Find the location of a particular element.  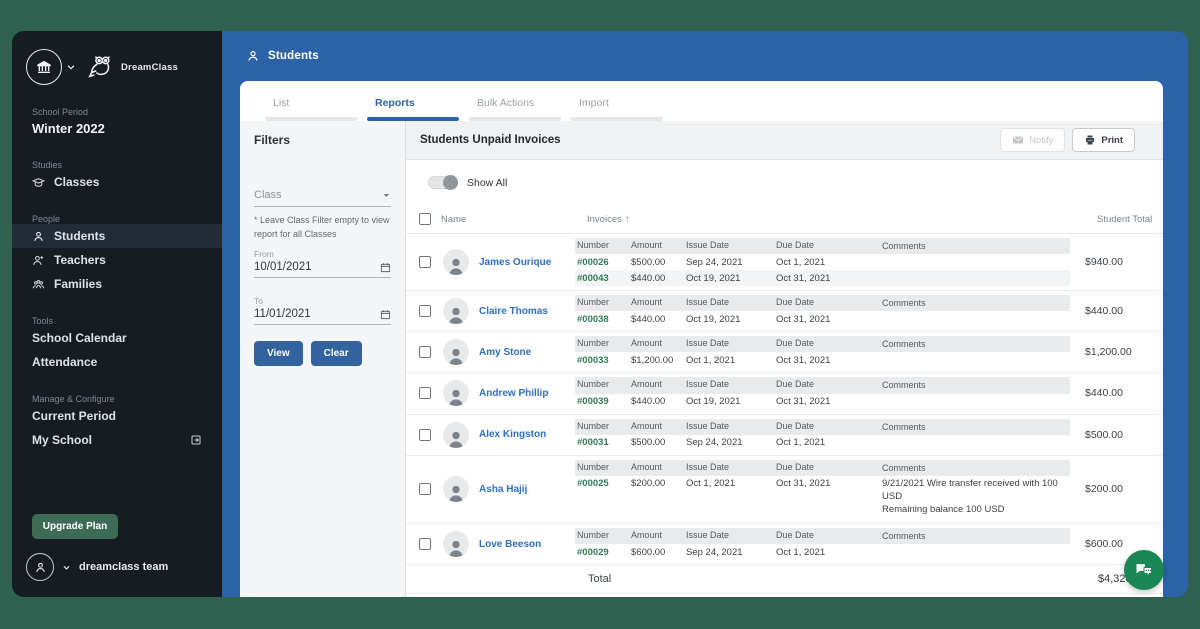

envelope-icon is located at coordinates (1018, 140).